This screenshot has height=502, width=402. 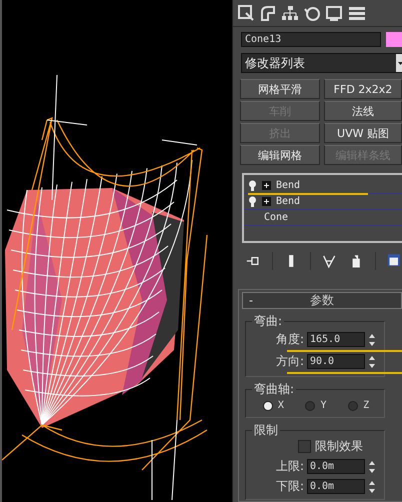 What do you see at coordinates (266, 430) in the screenshot?
I see `group-title: 限制` at bounding box center [266, 430].